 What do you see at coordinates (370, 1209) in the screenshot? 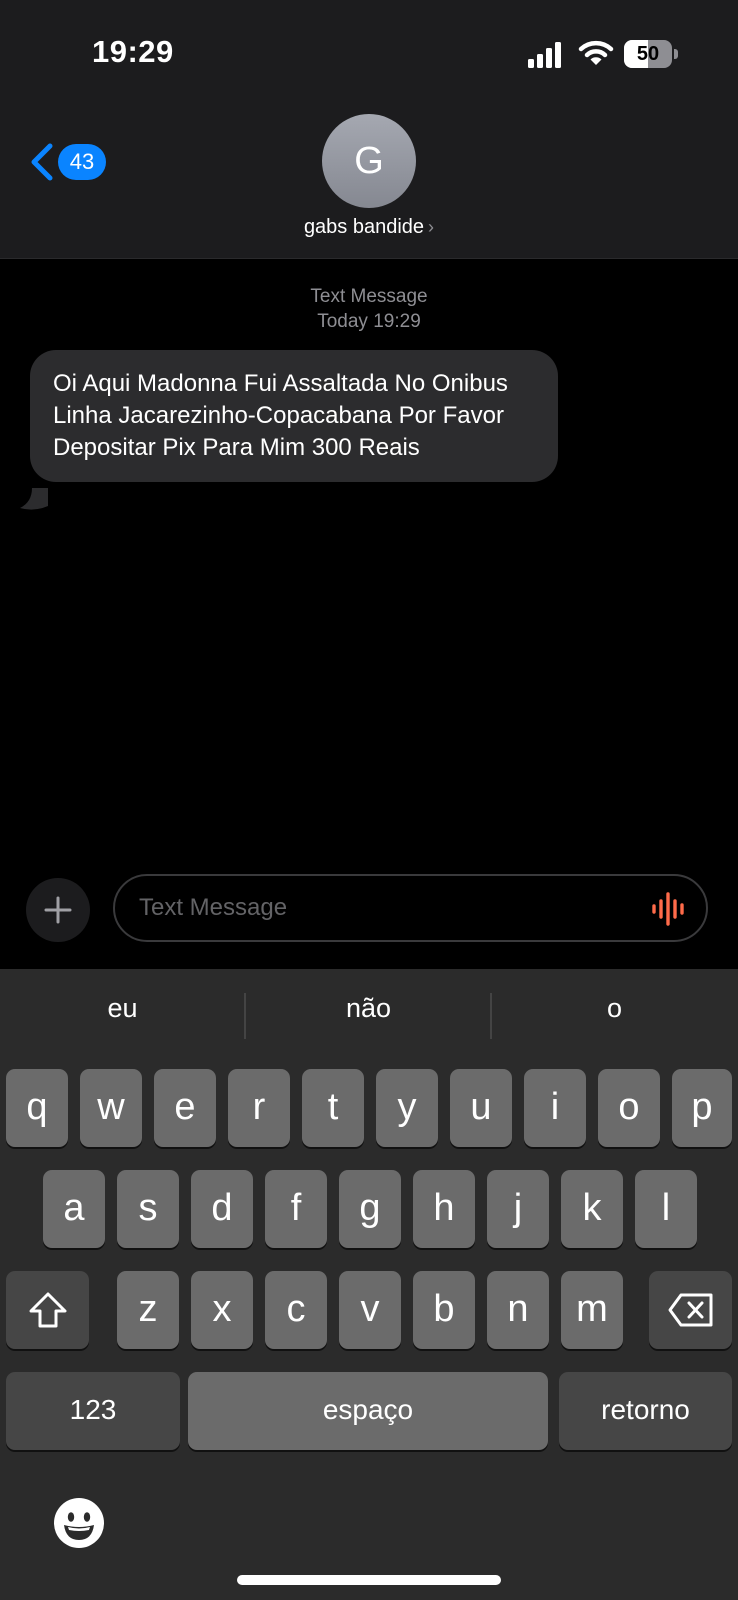
I see `key-g: g` at bounding box center [370, 1209].